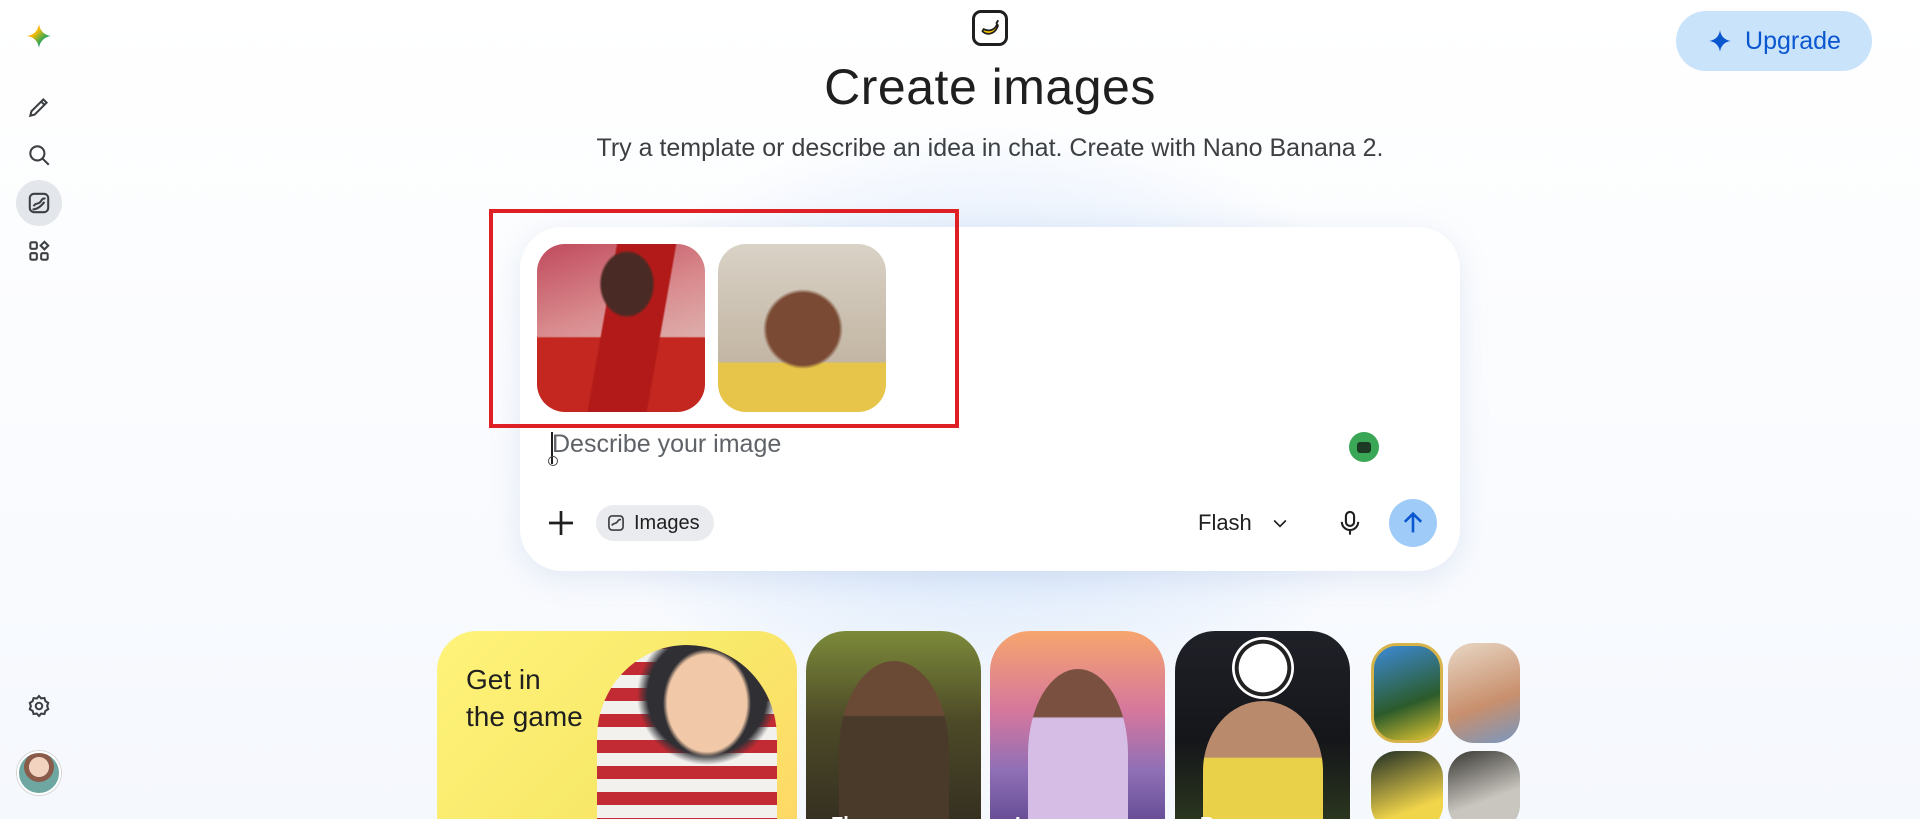 The image size is (1920, 819). Describe the element at coordinates (666, 444) in the screenshot. I see `prompt-input: Describe your image` at that location.